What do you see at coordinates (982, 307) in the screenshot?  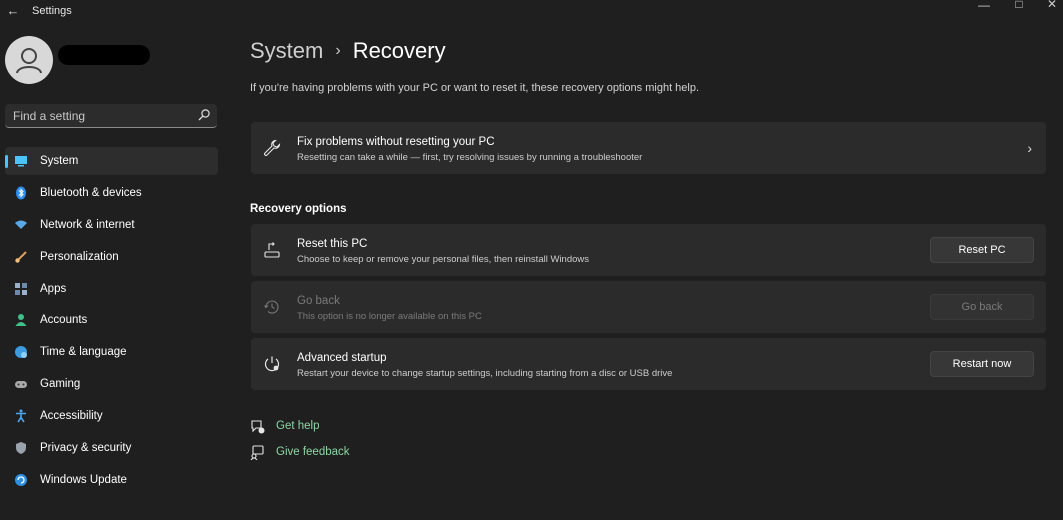 I see `go-back-button: Go back` at bounding box center [982, 307].